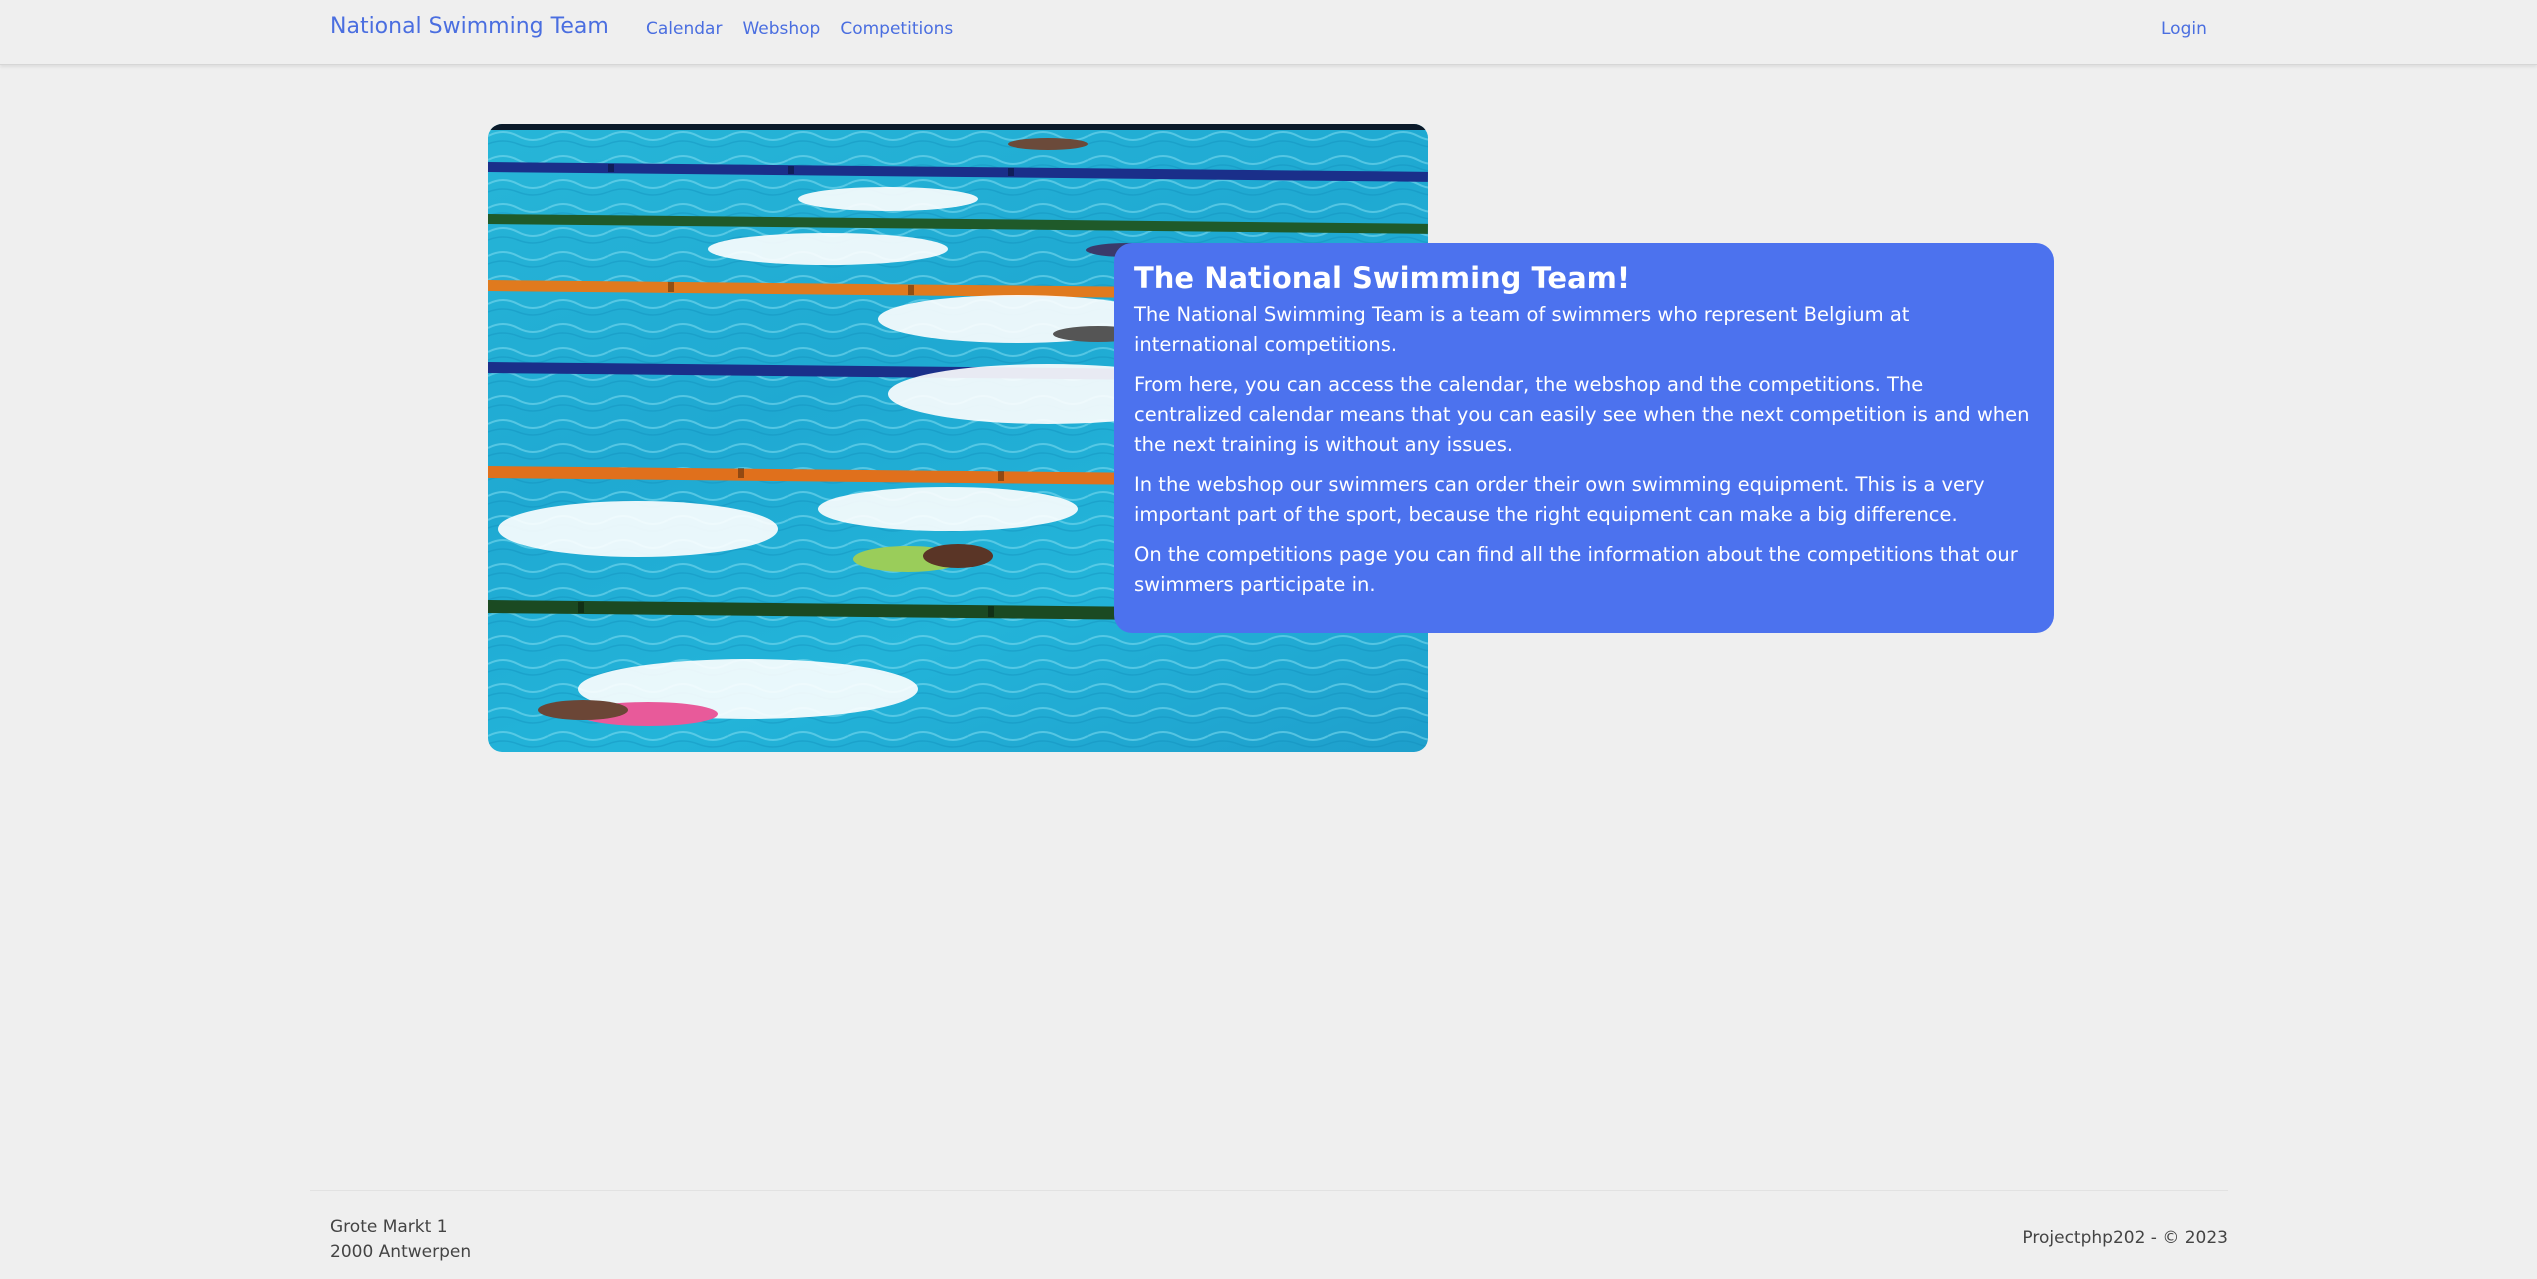 This screenshot has width=2537, height=1279. What do you see at coordinates (781, 29) in the screenshot?
I see `nav-link-webshop: Webshop` at bounding box center [781, 29].